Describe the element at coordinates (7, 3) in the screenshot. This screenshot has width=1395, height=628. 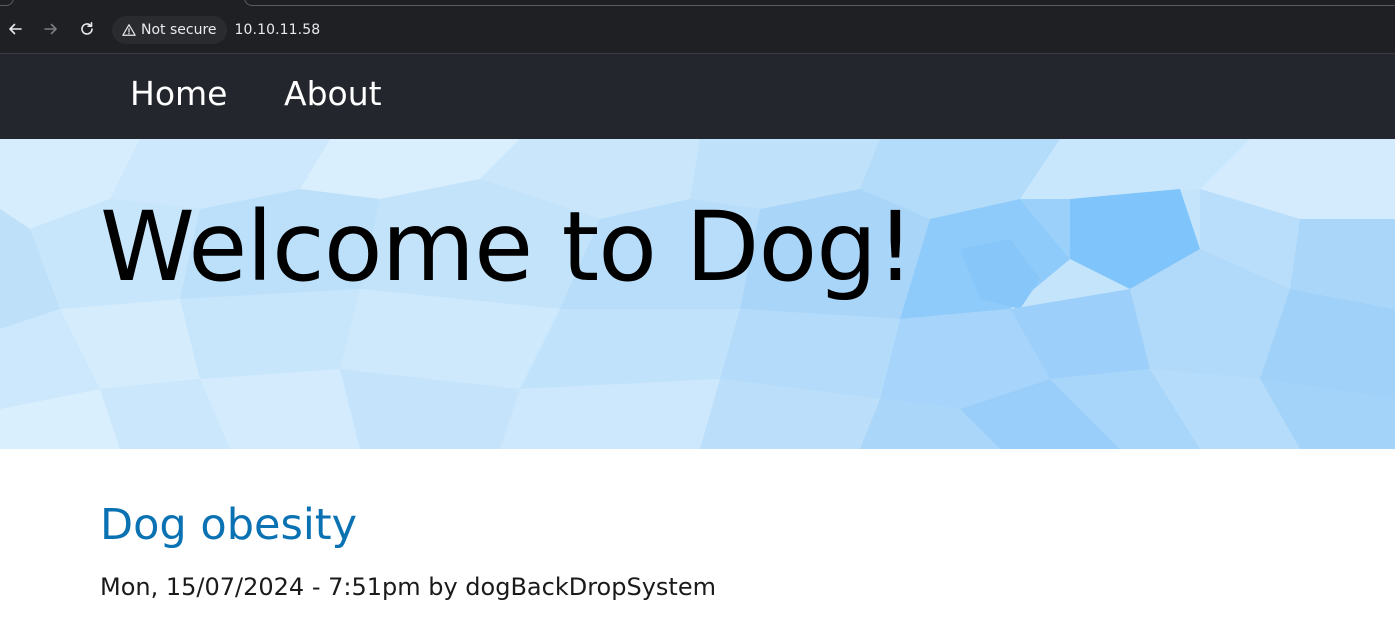
I see `tab-edge-left` at that location.